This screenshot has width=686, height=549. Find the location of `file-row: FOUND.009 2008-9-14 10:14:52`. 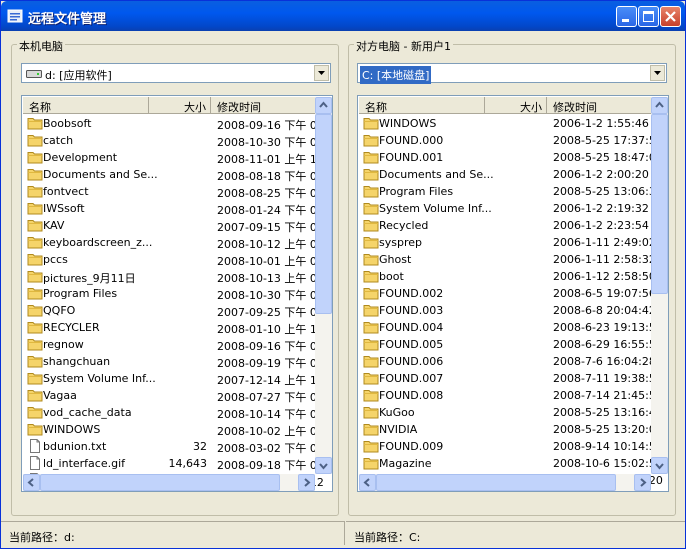

file-row: FOUND.009 2008-9-14 10:14:52 is located at coordinates (511, 446).